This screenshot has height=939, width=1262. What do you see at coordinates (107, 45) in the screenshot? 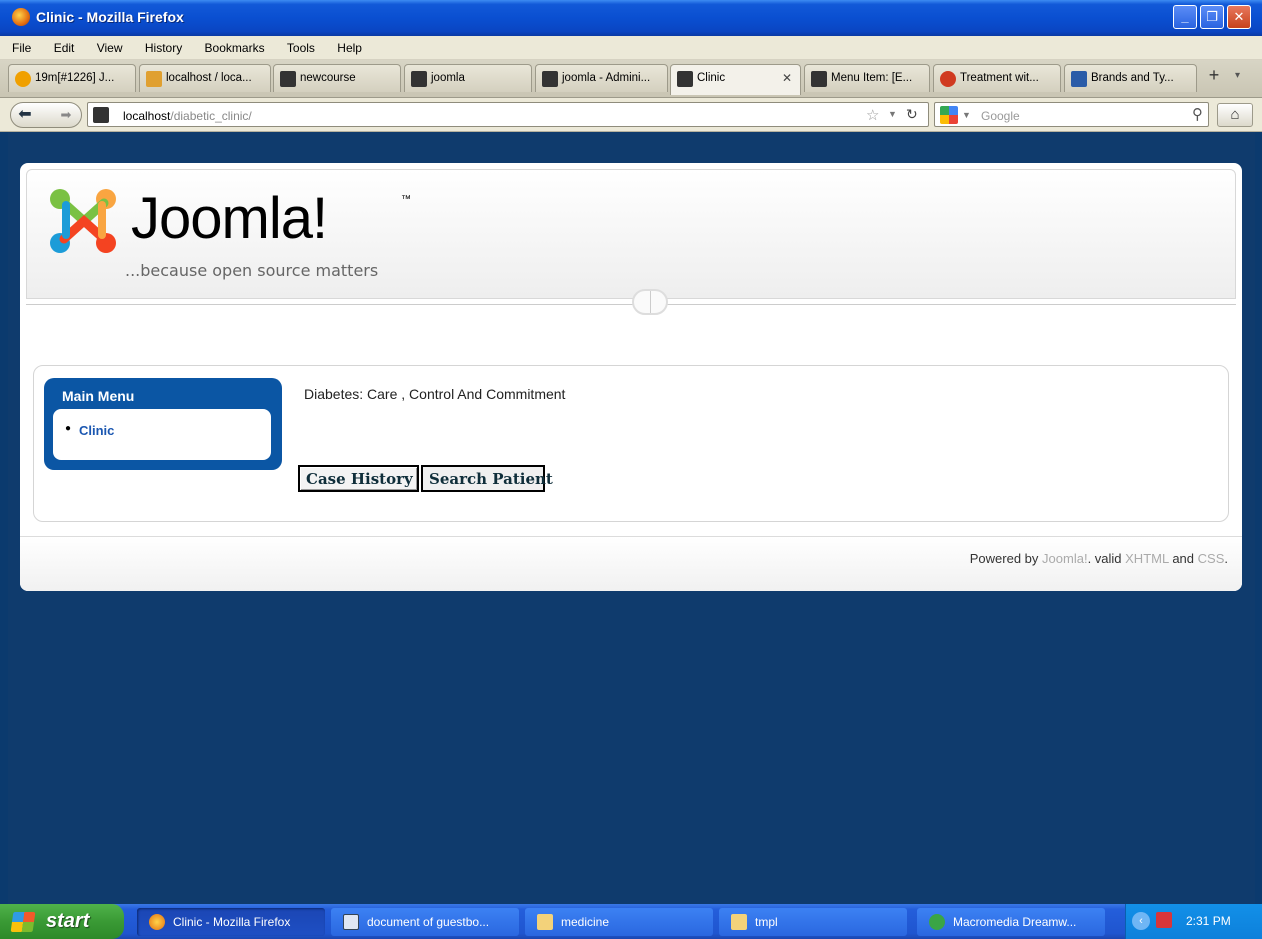
I see `menu-view: View` at bounding box center [107, 45].